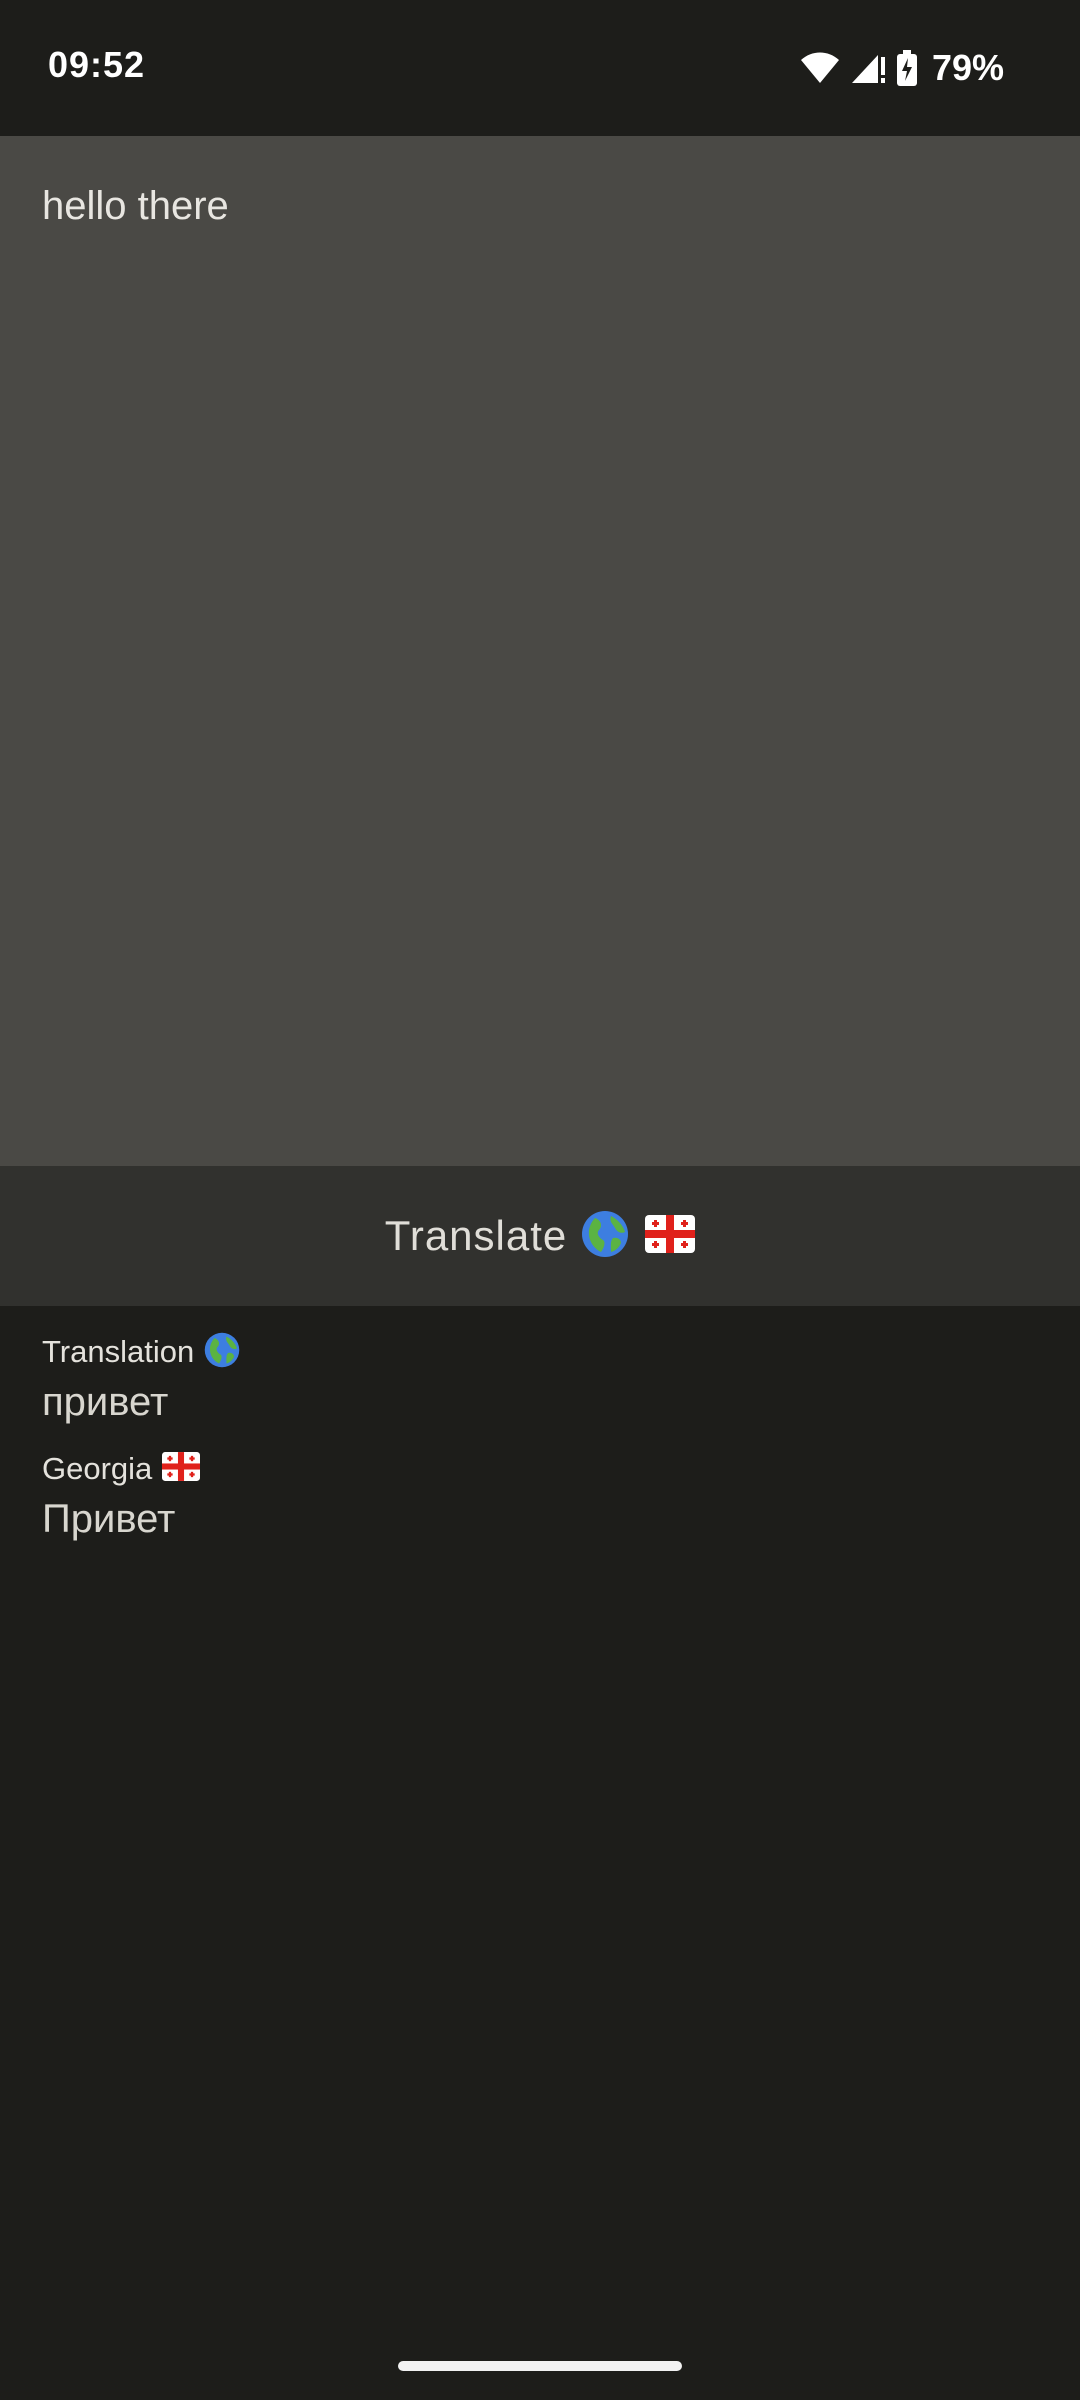  I want to click on result-label: Translation, so click(118, 1351).